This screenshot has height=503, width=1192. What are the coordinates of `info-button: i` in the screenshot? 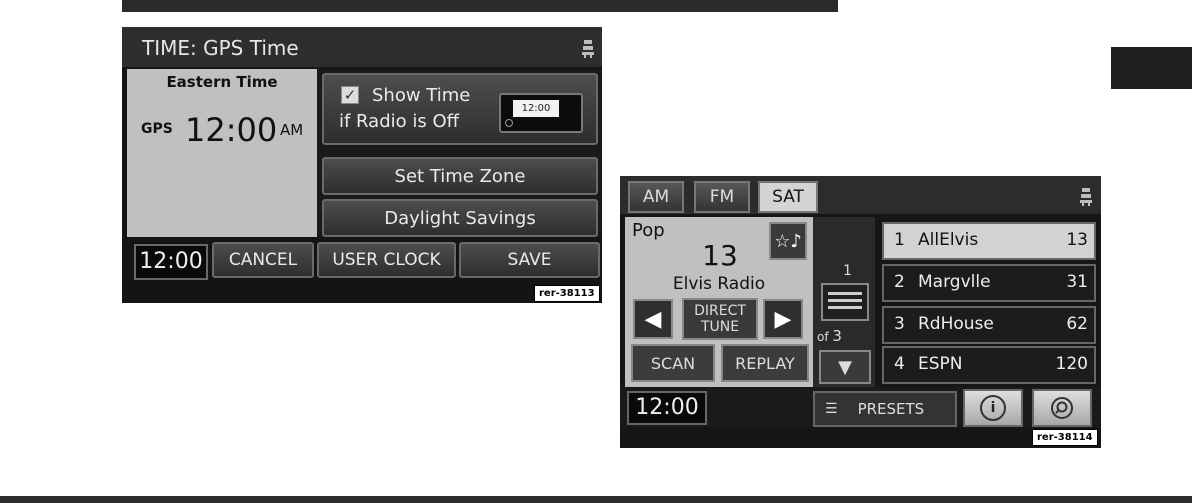 It's located at (993, 408).